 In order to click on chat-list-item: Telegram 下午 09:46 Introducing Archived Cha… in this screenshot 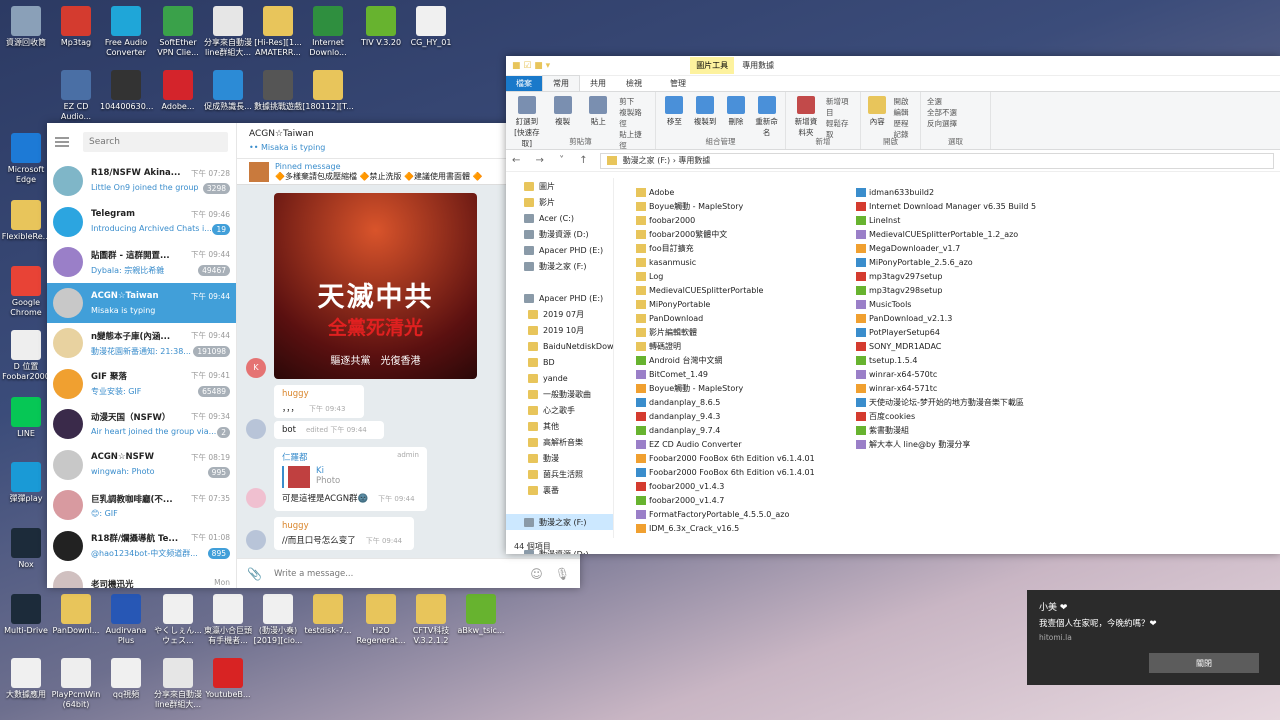, I will do `click(141, 222)`.